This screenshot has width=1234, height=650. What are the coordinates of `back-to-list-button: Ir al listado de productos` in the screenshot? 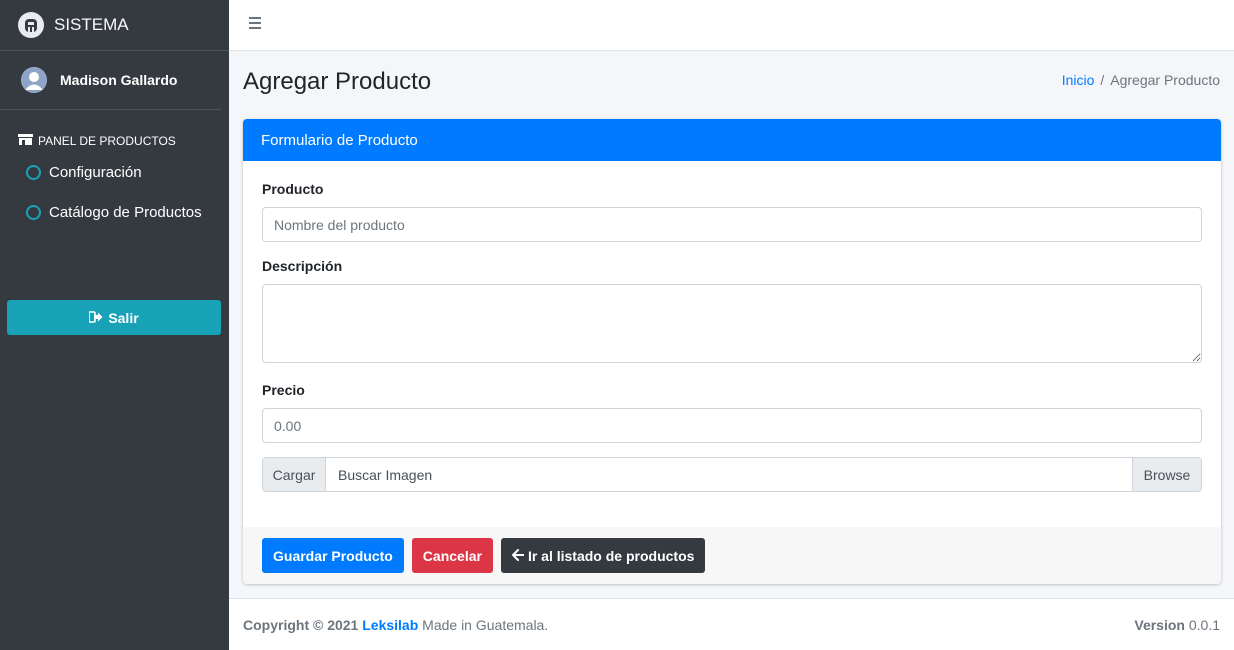 It's located at (603, 555).